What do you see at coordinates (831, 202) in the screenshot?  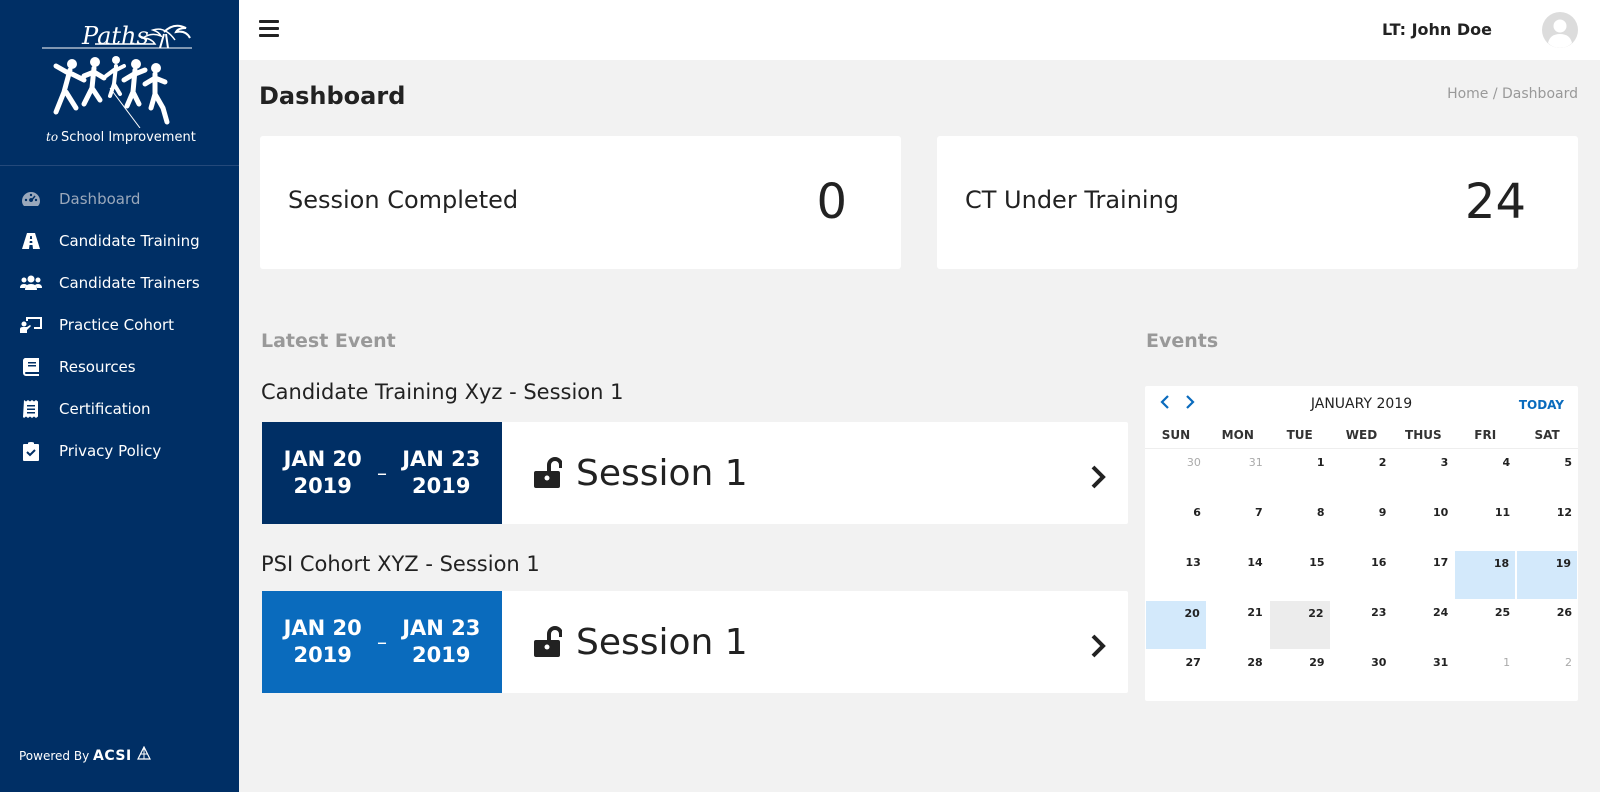 I see `stat-value: 0` at bounding box center [831, 202].